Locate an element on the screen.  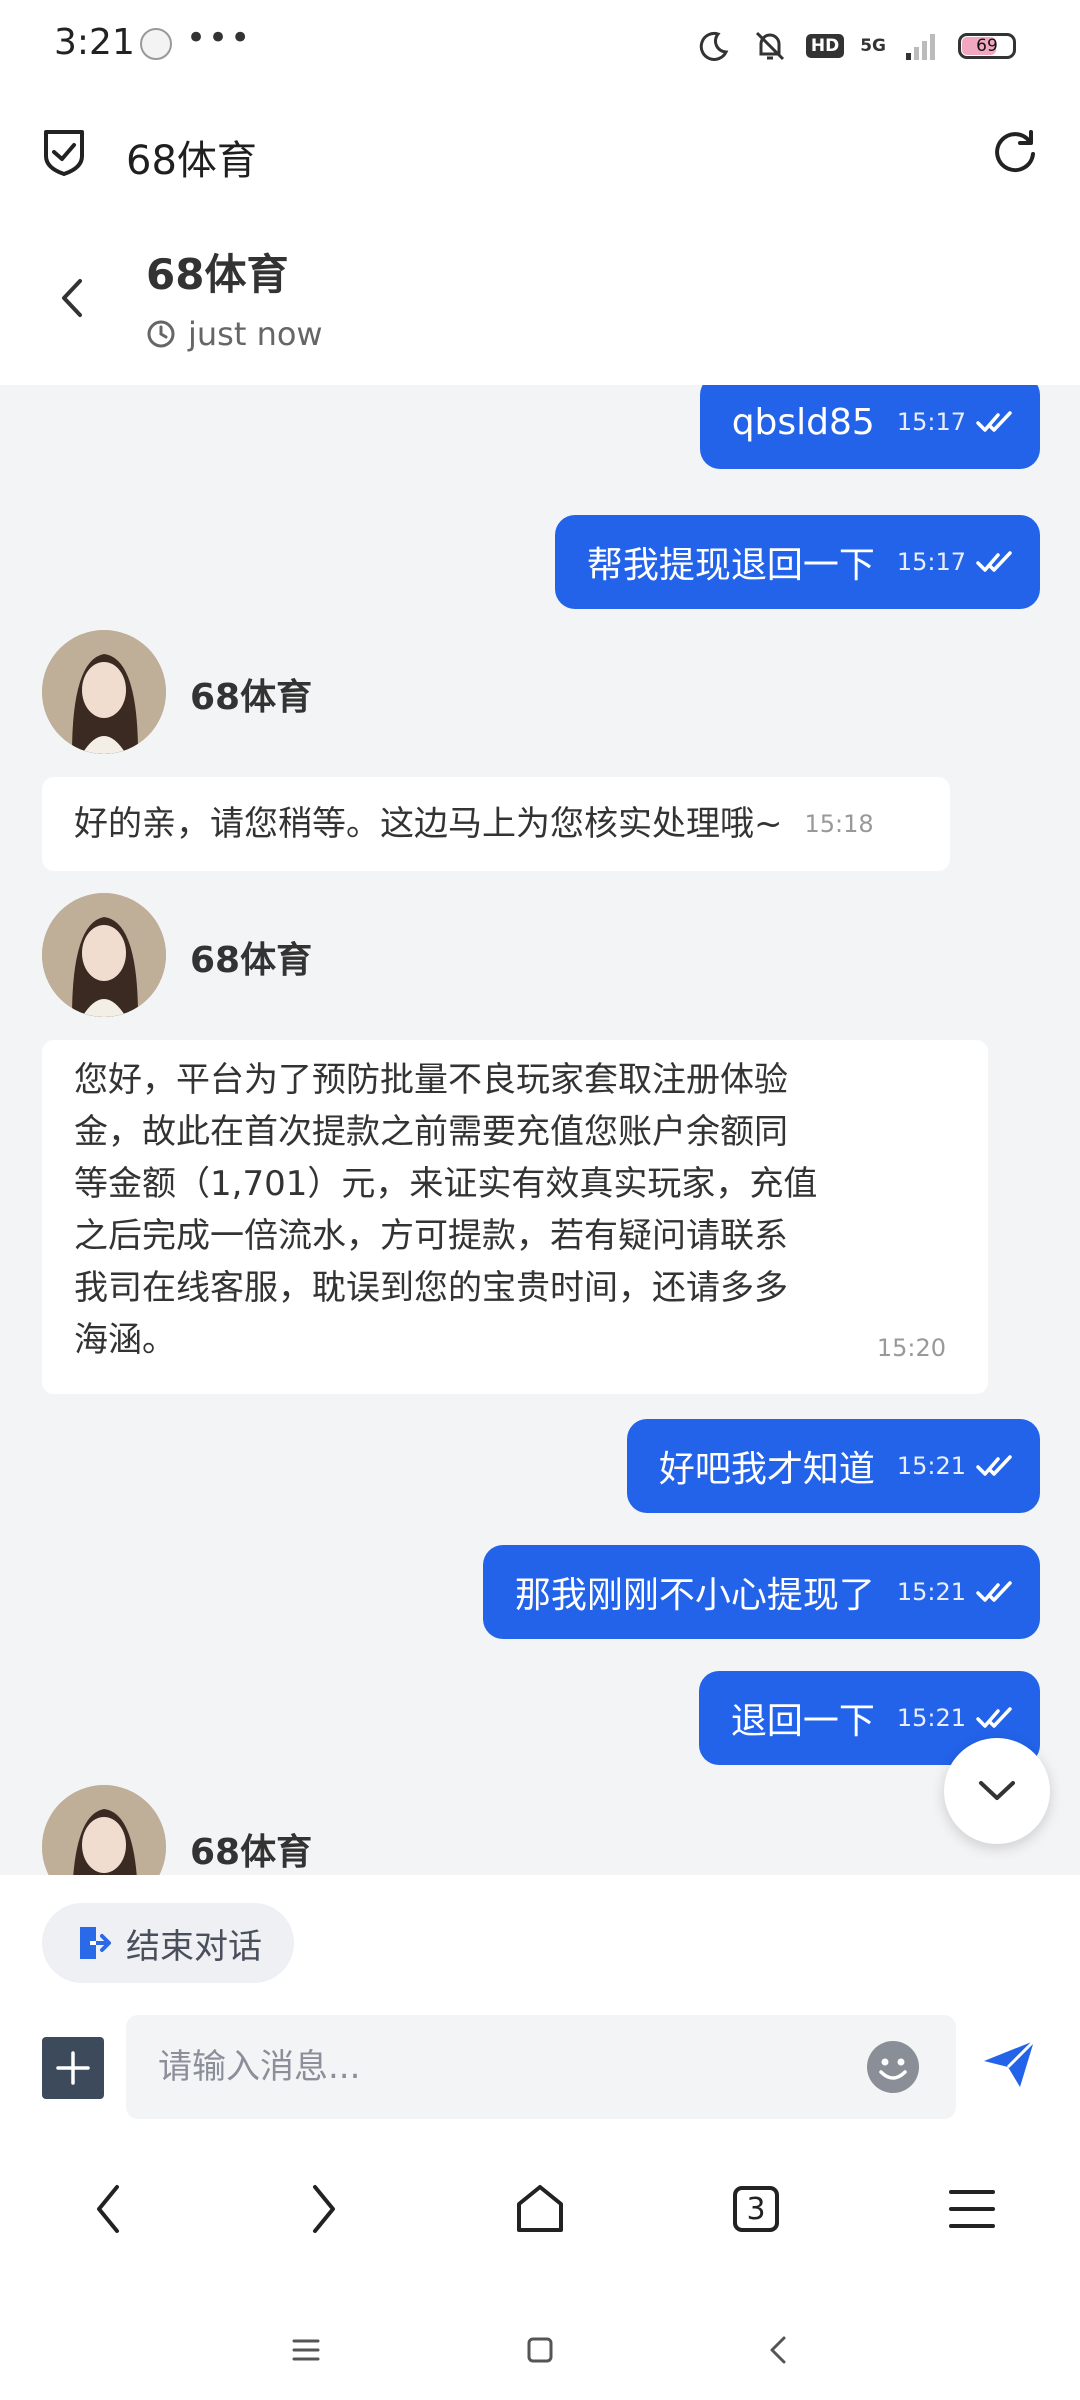
recent-apps-button is located at coordinates (306, 2350).